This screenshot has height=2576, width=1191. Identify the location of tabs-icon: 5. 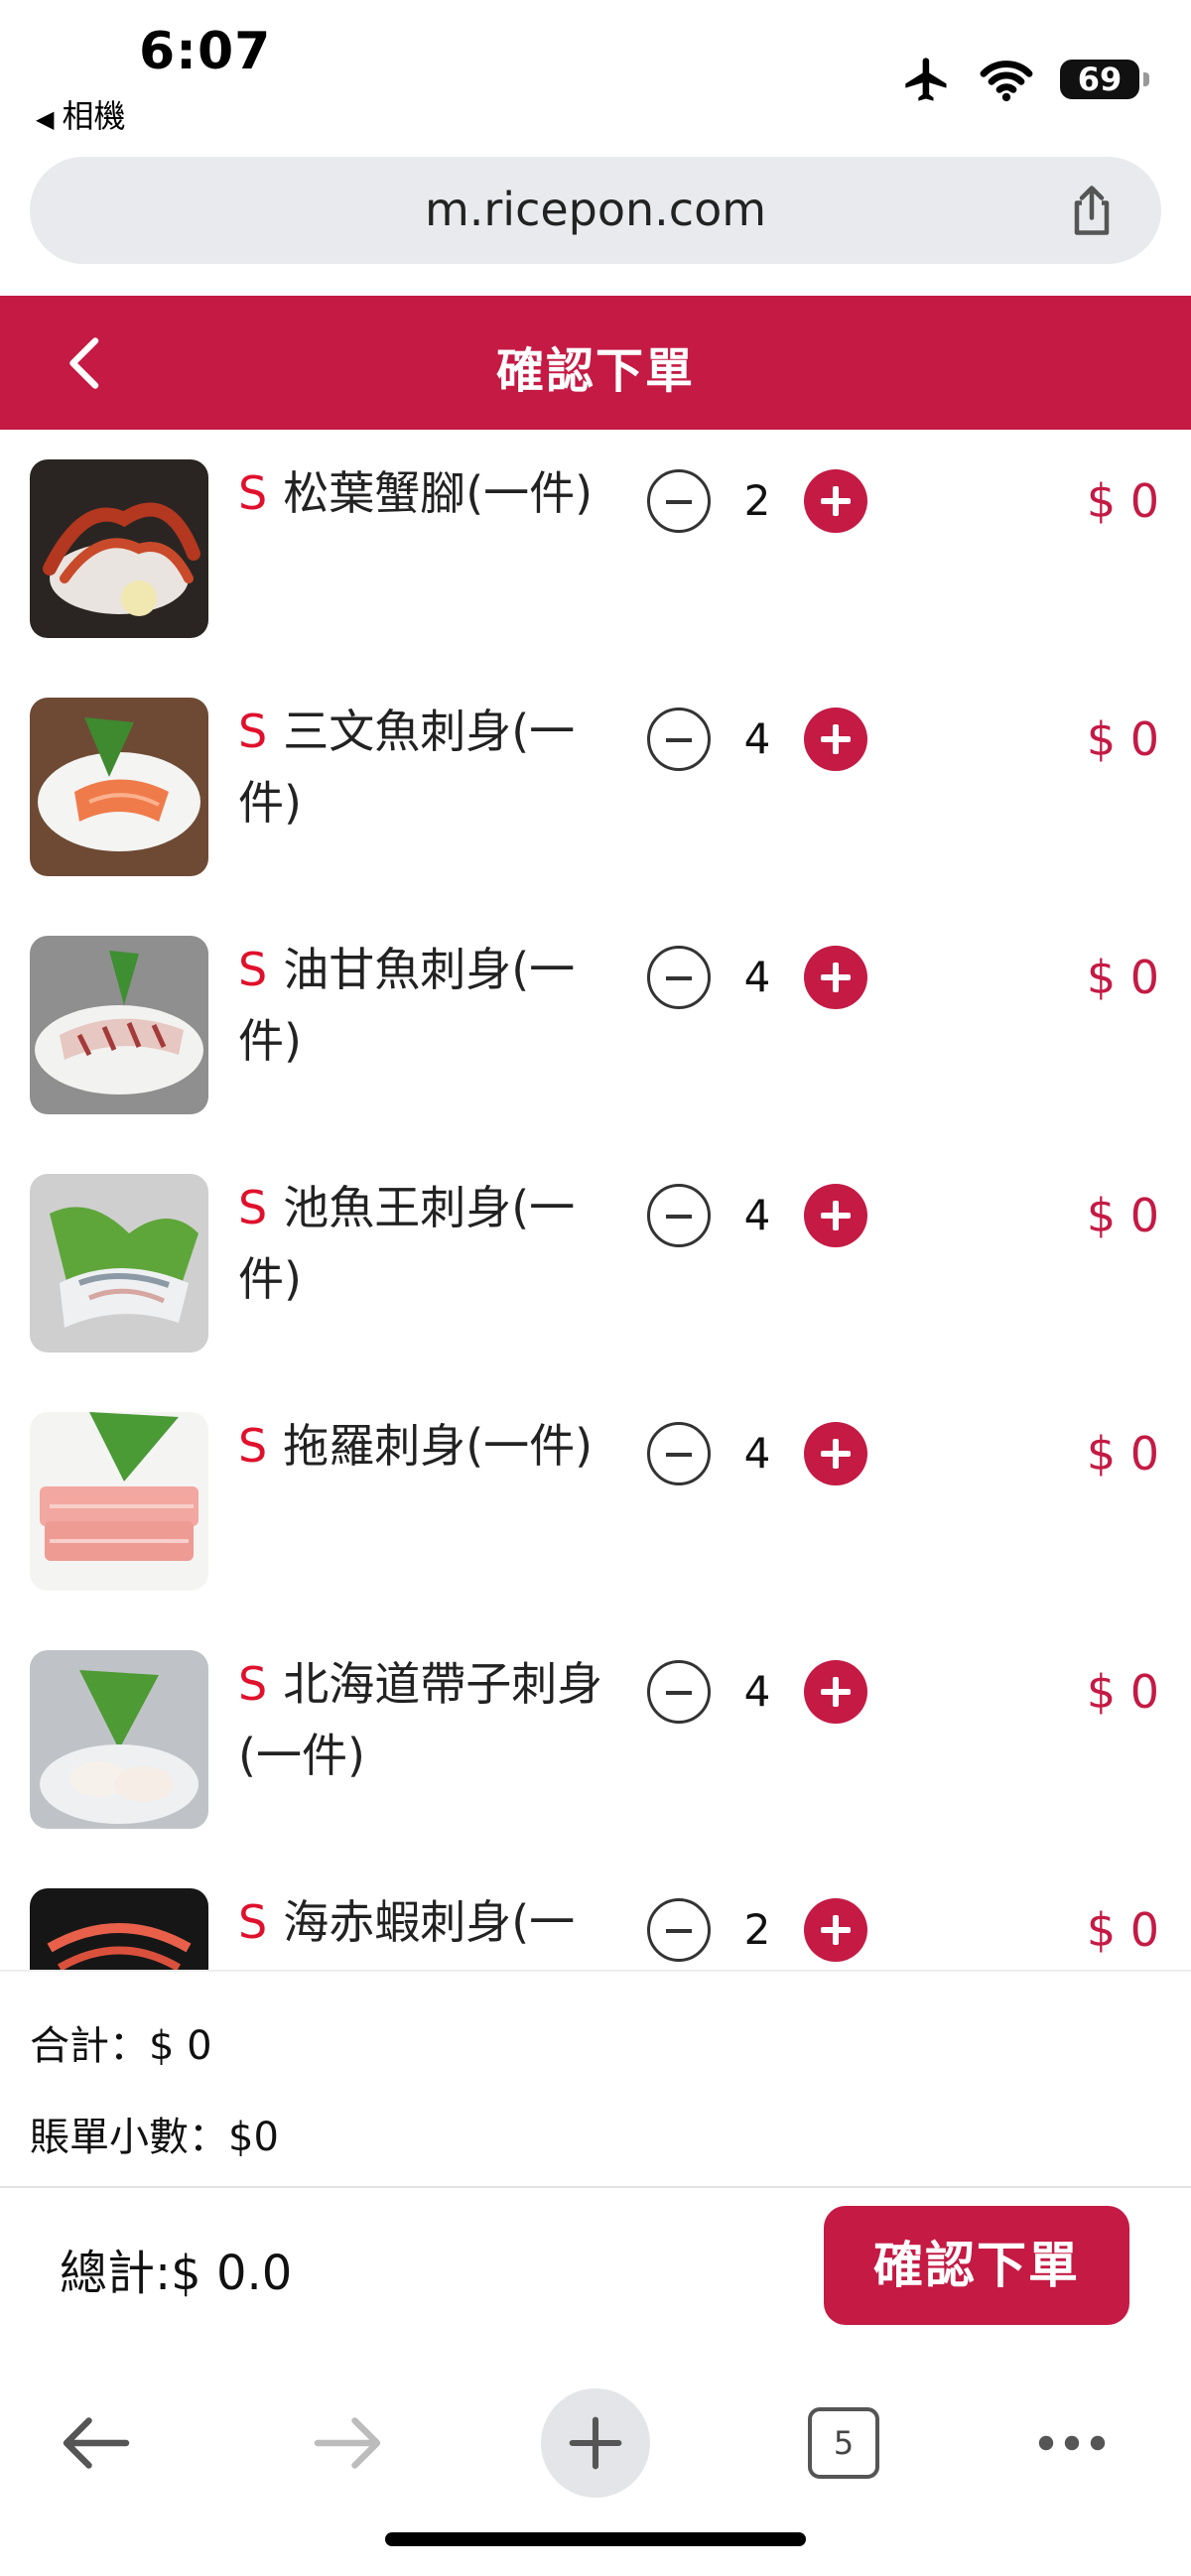
(843, 2443).